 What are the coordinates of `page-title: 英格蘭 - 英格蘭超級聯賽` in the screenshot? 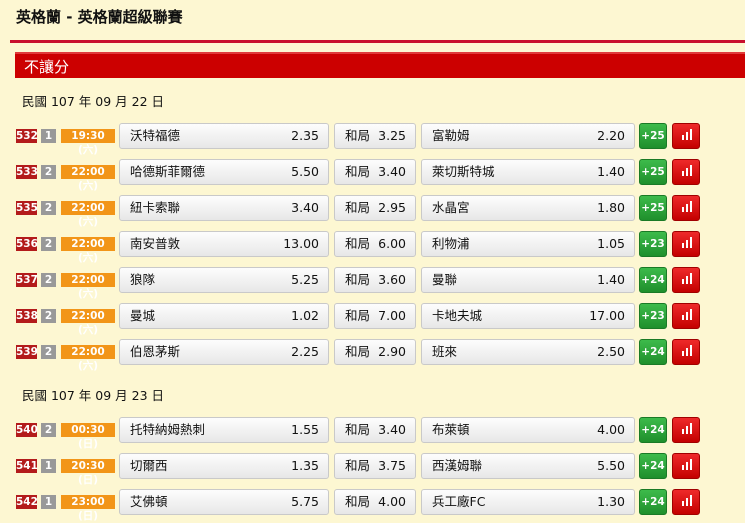 It's located at (99, 17).